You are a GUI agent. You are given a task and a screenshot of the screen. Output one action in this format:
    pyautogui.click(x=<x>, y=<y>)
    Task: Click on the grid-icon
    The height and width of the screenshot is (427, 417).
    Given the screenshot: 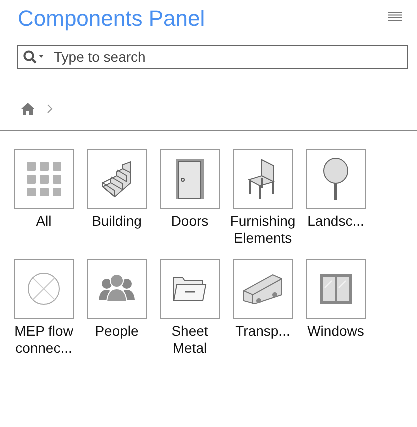 What is the action you would take?
    pyautogui.click(x=44, y=179)
    